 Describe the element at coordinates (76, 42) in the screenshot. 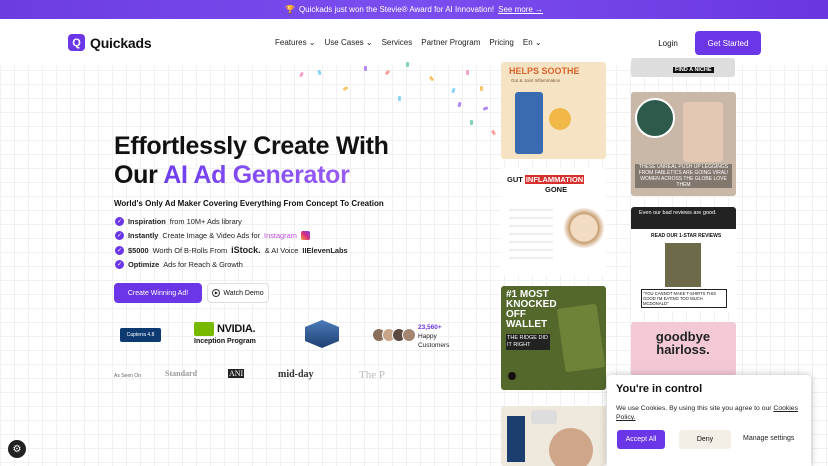

I see `logo-icon: Q` at that location.